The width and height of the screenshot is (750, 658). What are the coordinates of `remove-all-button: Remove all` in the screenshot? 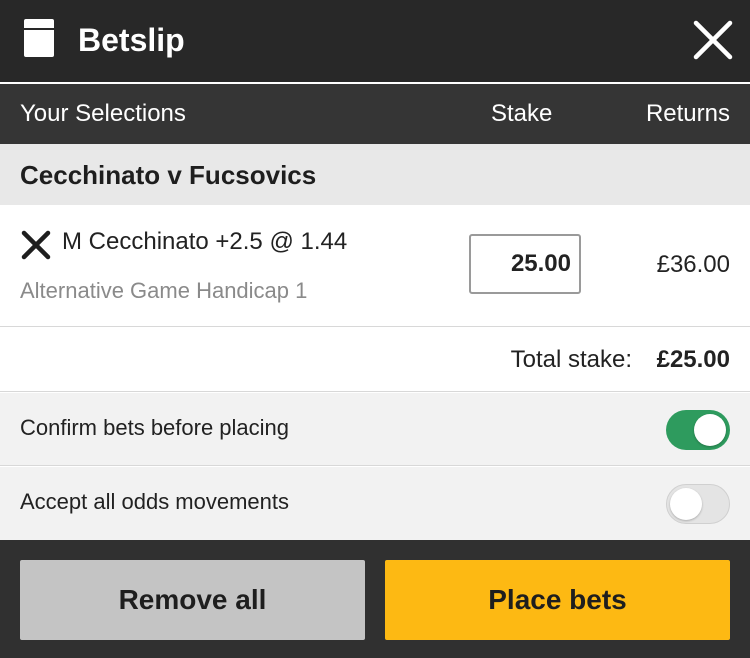 It's located at (192, 600).